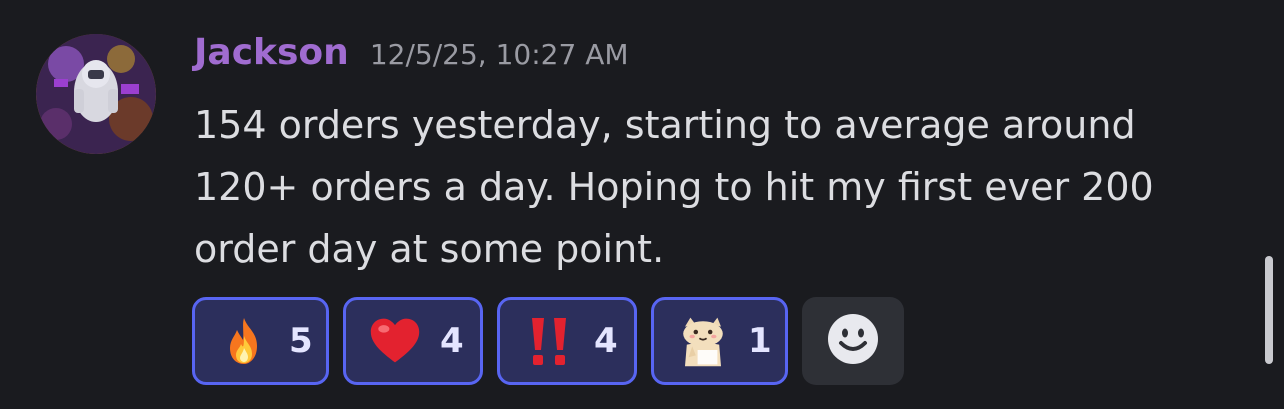  I want to click on user-avatar, so click(96, 94).